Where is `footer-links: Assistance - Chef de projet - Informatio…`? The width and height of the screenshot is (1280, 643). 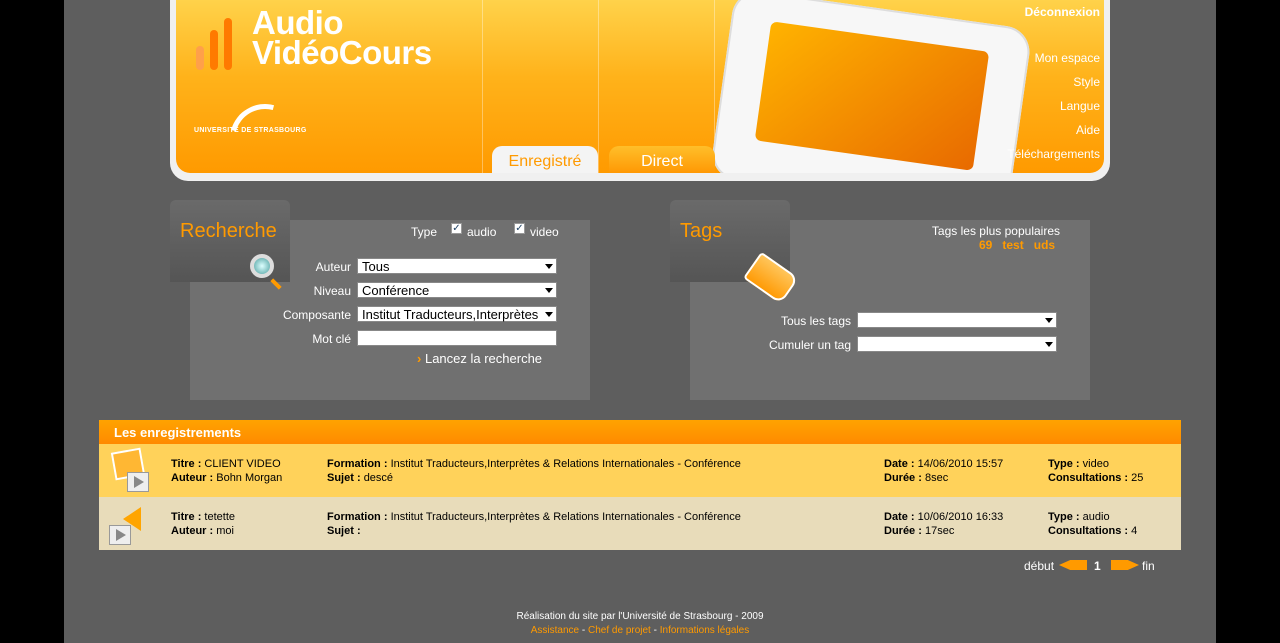
footer-links: Assistance - Chef de projet - Informatio… is located at coordinates (640, 630).